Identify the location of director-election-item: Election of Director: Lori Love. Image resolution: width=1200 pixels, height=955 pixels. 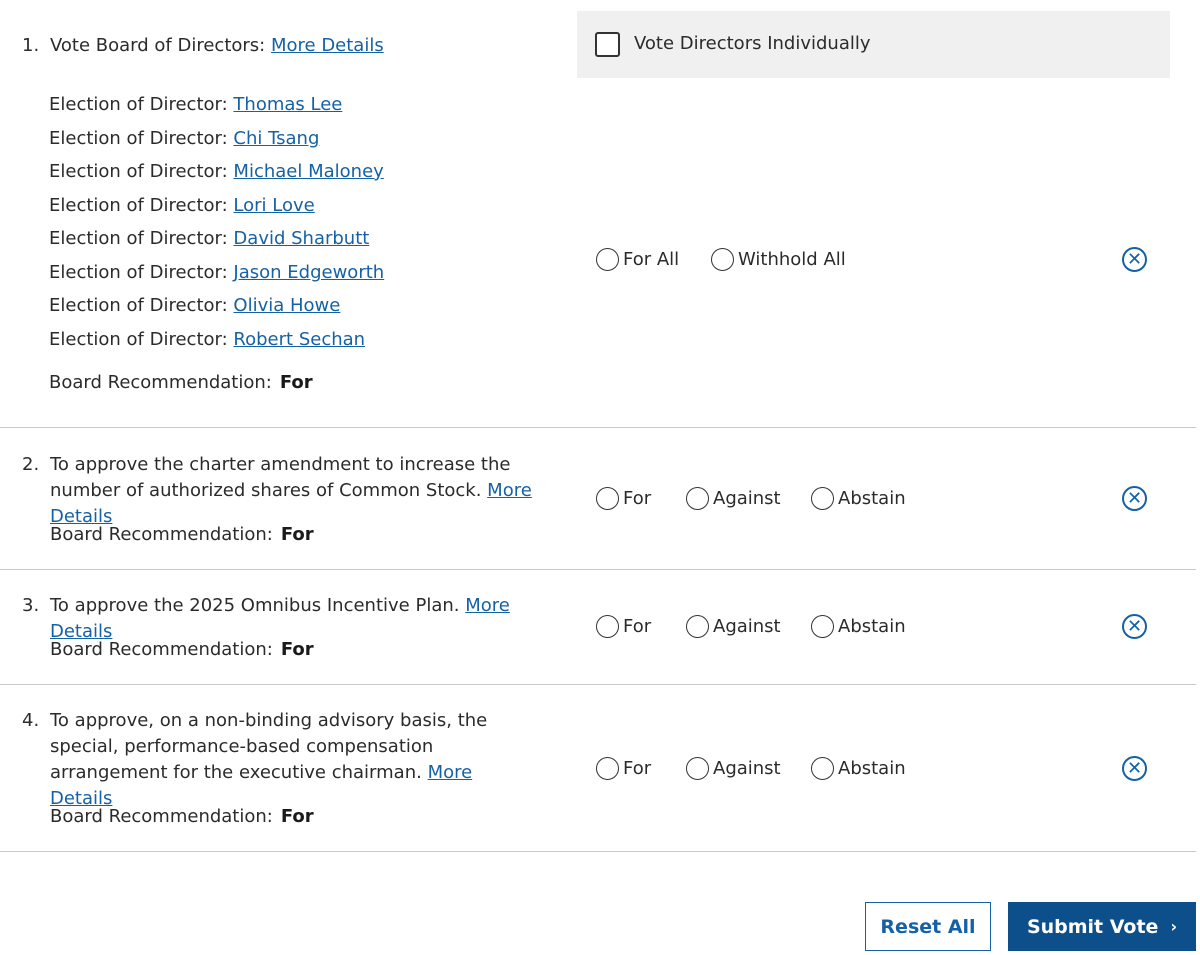
(182, 205).